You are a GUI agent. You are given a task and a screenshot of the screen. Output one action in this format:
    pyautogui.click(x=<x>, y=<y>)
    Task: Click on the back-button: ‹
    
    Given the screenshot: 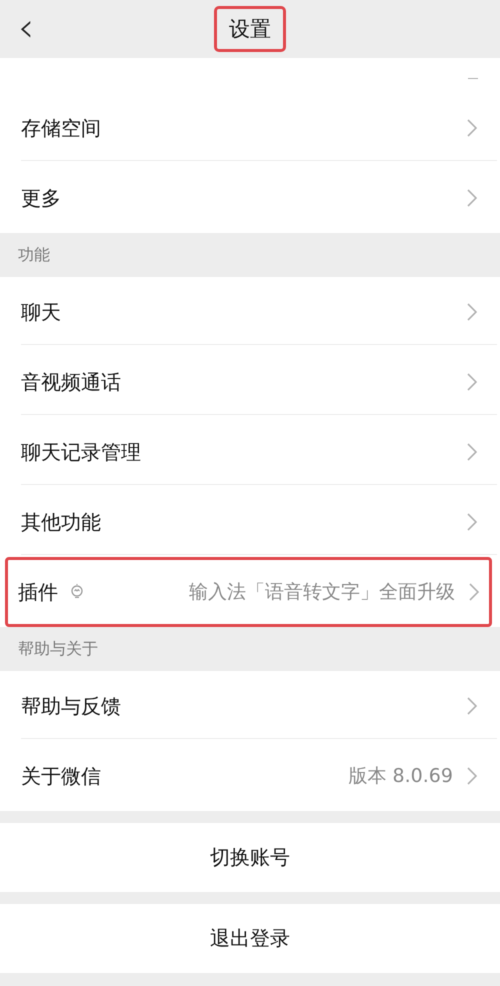 What is the action you would take?
    pyautogui.click(x=26, y=28)
    